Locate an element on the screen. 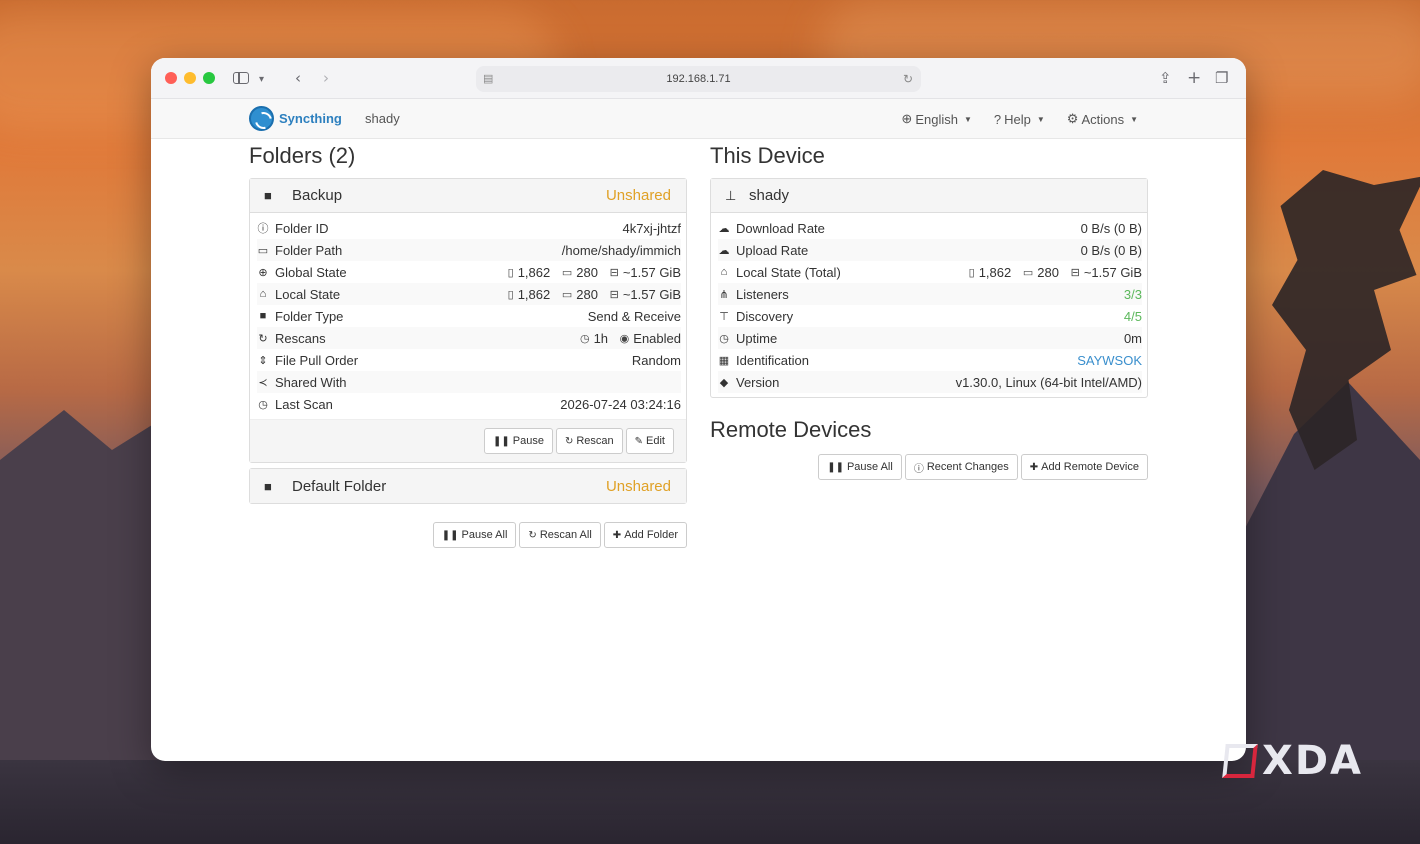 This screenshot has width=1420, height=844. discovery-count: 4/5 is located at coordinates (1133, 316).